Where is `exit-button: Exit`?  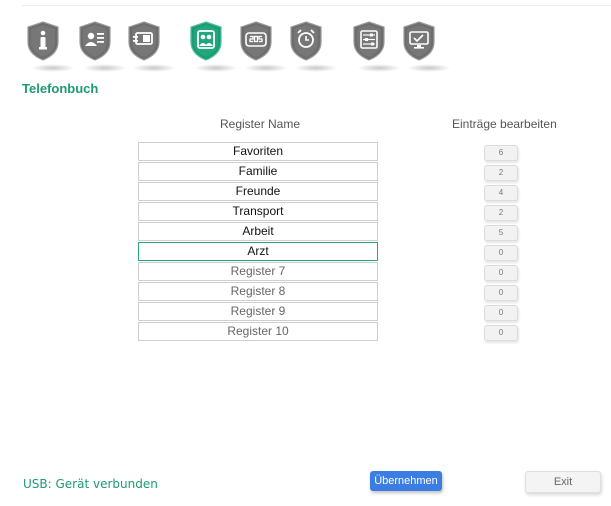 exit-button: Exit is located at coordinates (563, 482).